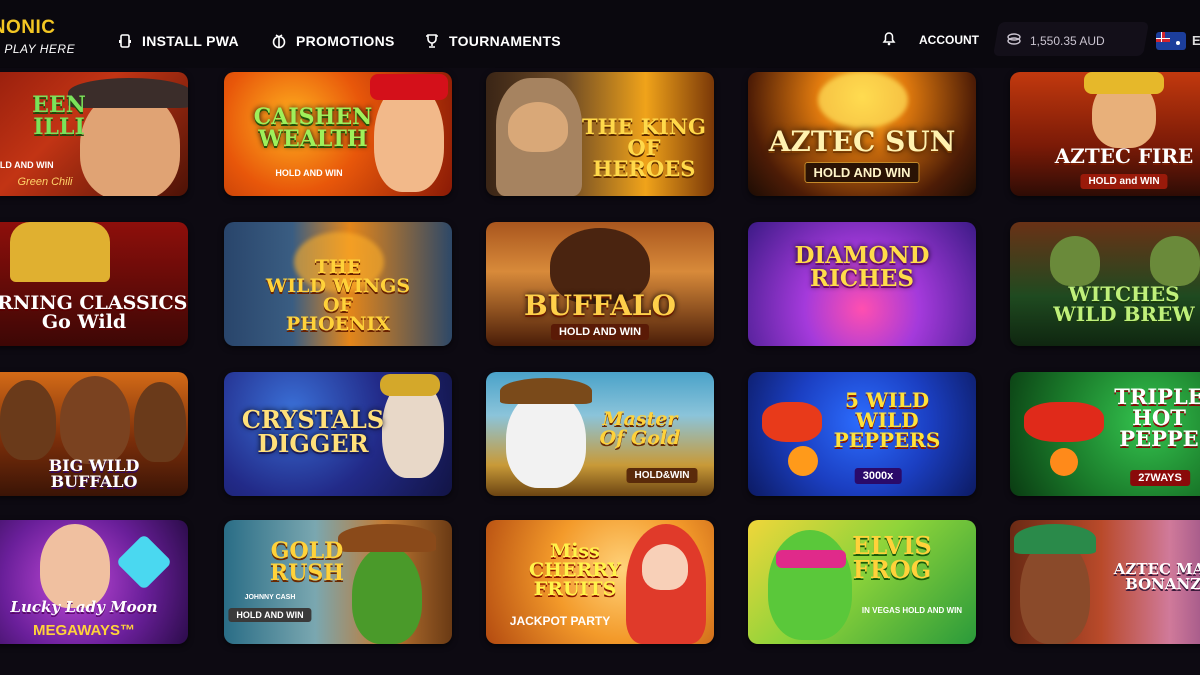 The height and width of the screenshot is (675, 1200). I want to click on game-tile: Lucky Lady Moon MEGAWAYS™, so click(94, 582).